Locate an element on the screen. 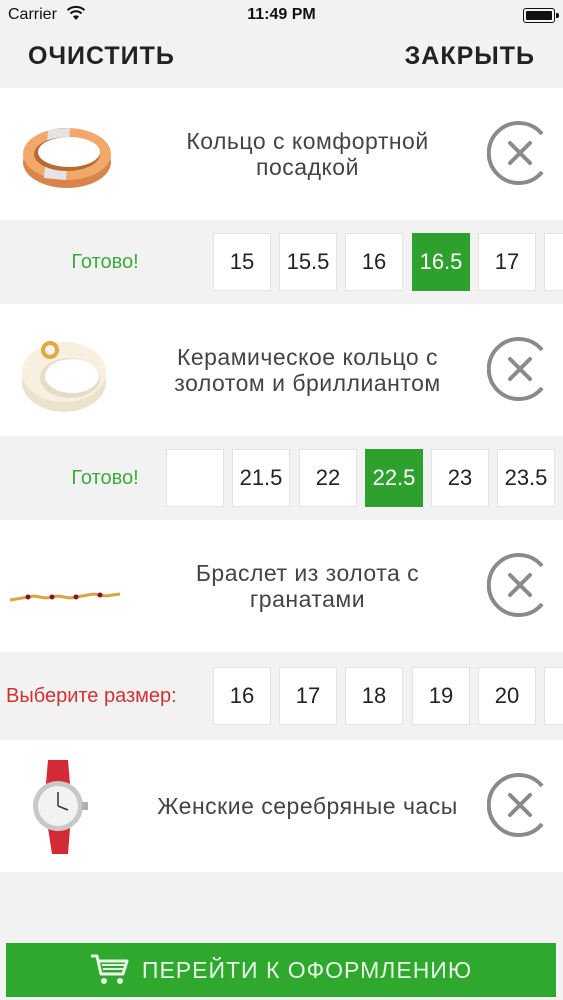 The width and height of the screenshot is (563, 1000). size-option: 15 is located at coordinates (242, 262).